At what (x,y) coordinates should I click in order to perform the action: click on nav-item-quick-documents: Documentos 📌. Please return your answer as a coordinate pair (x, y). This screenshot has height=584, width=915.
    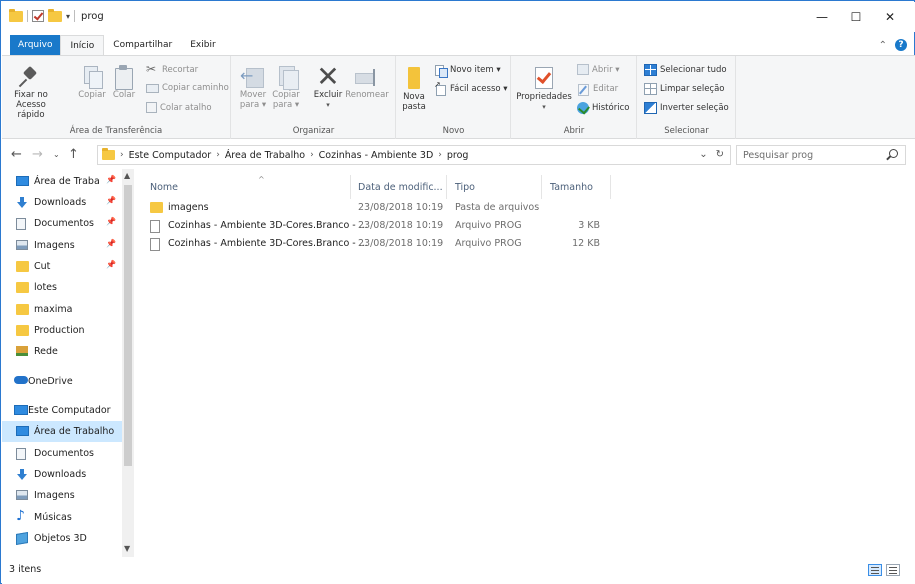
    Looking at the image, I should click on (62, 223).